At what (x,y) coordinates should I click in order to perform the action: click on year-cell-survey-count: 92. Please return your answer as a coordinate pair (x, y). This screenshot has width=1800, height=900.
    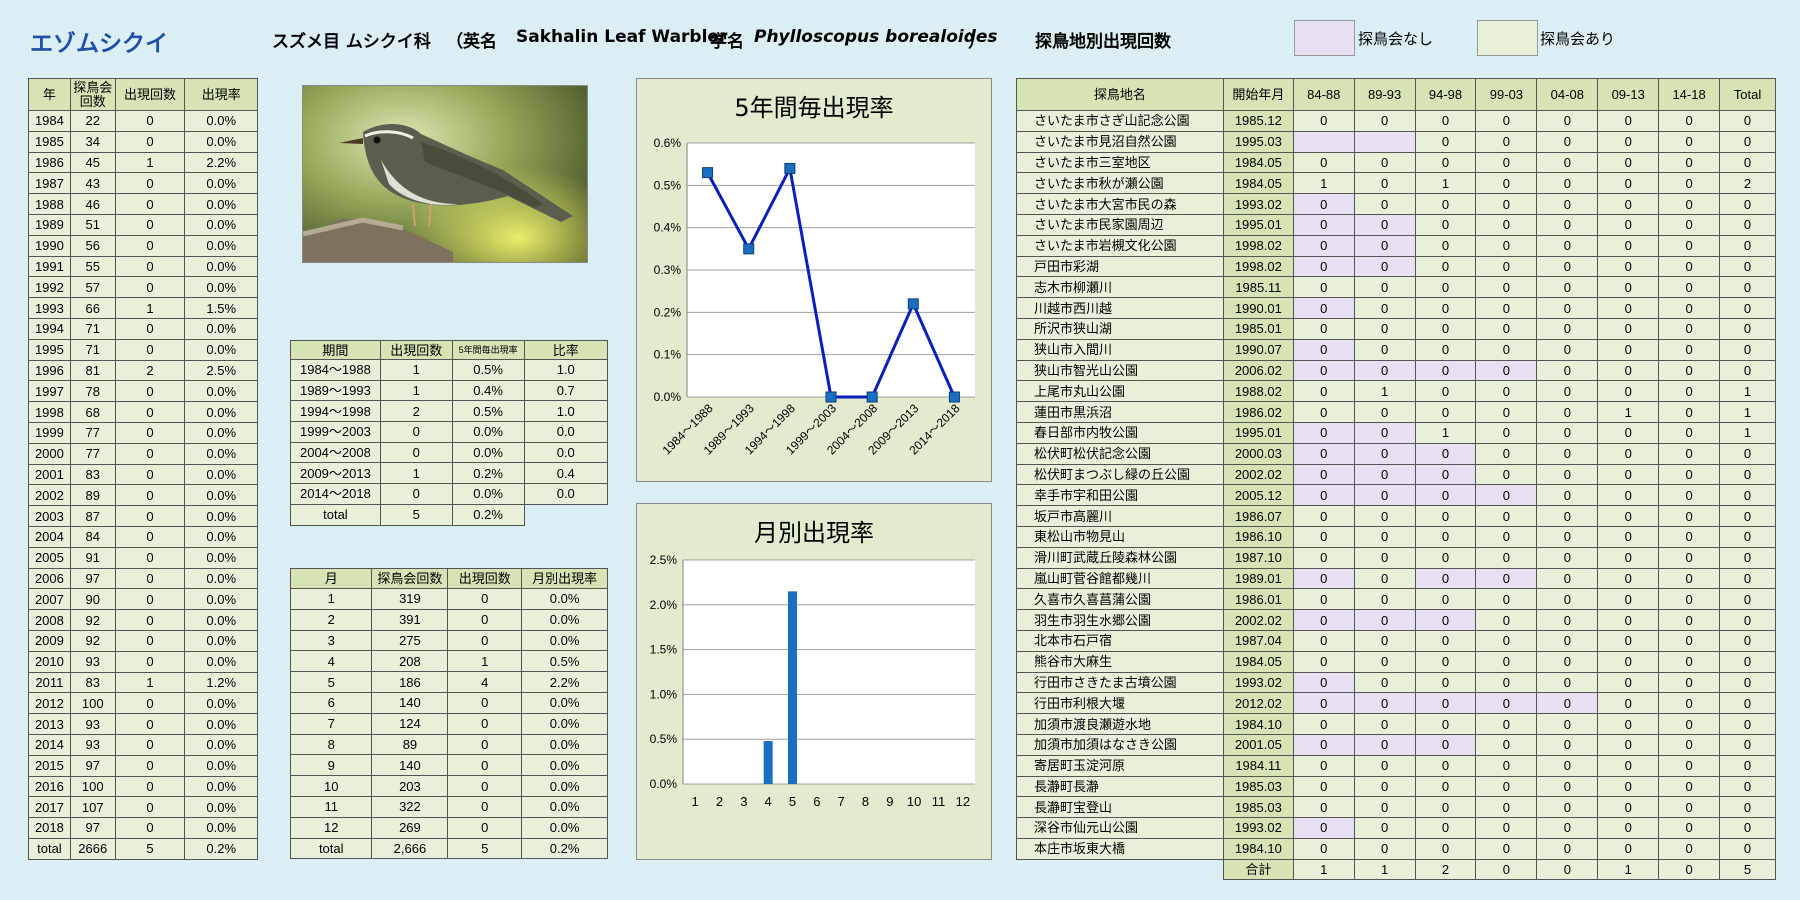
    Looking at the image, I should click on (92, 640).